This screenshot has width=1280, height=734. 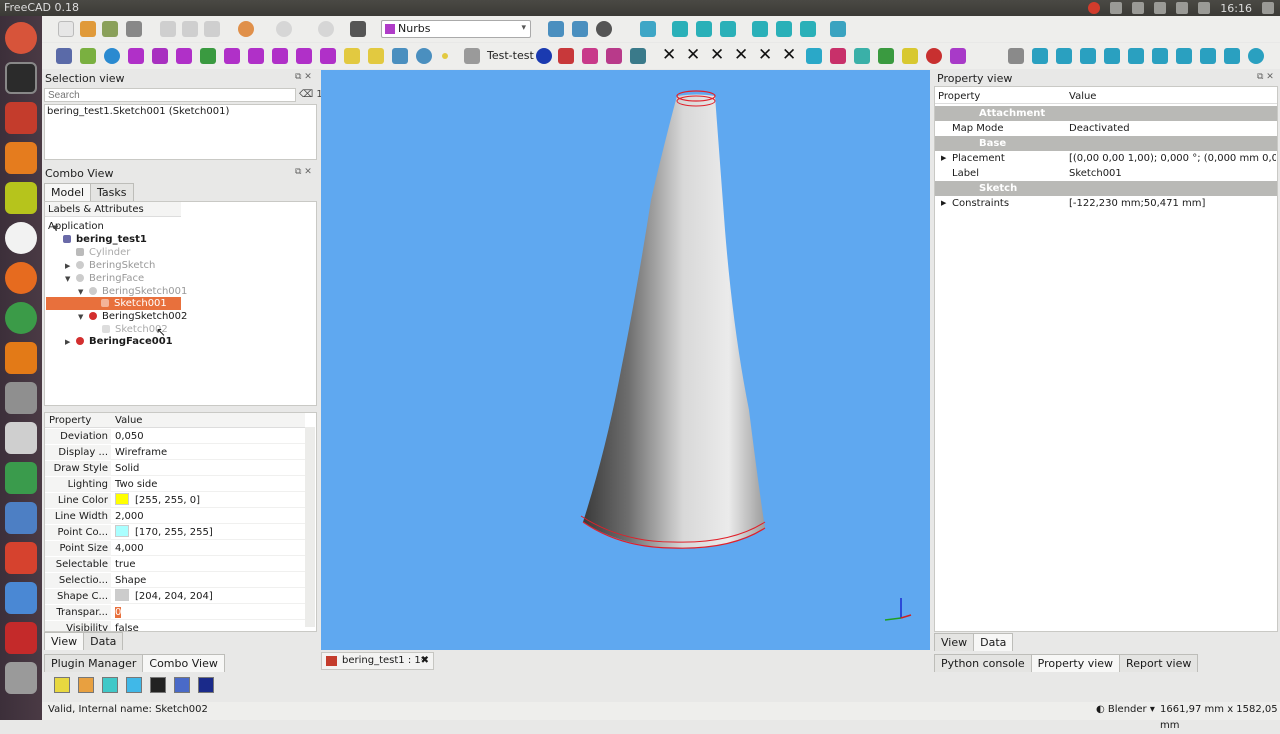 I want to click on dock-buttons: ⧉ ✕, so click(x=1265, y=77).